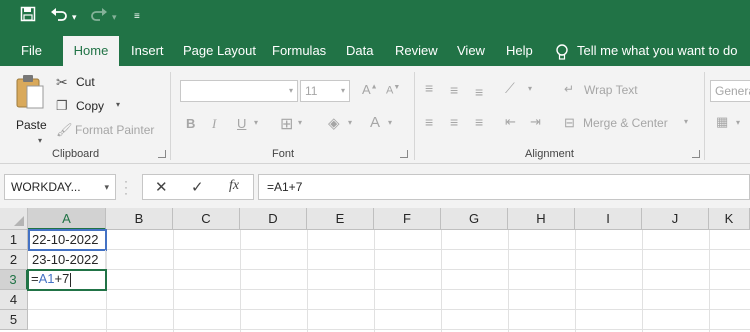 The image size is (750, 332). I want to click on tell-me-box: Tell me what you want to do, so click(646, 51).